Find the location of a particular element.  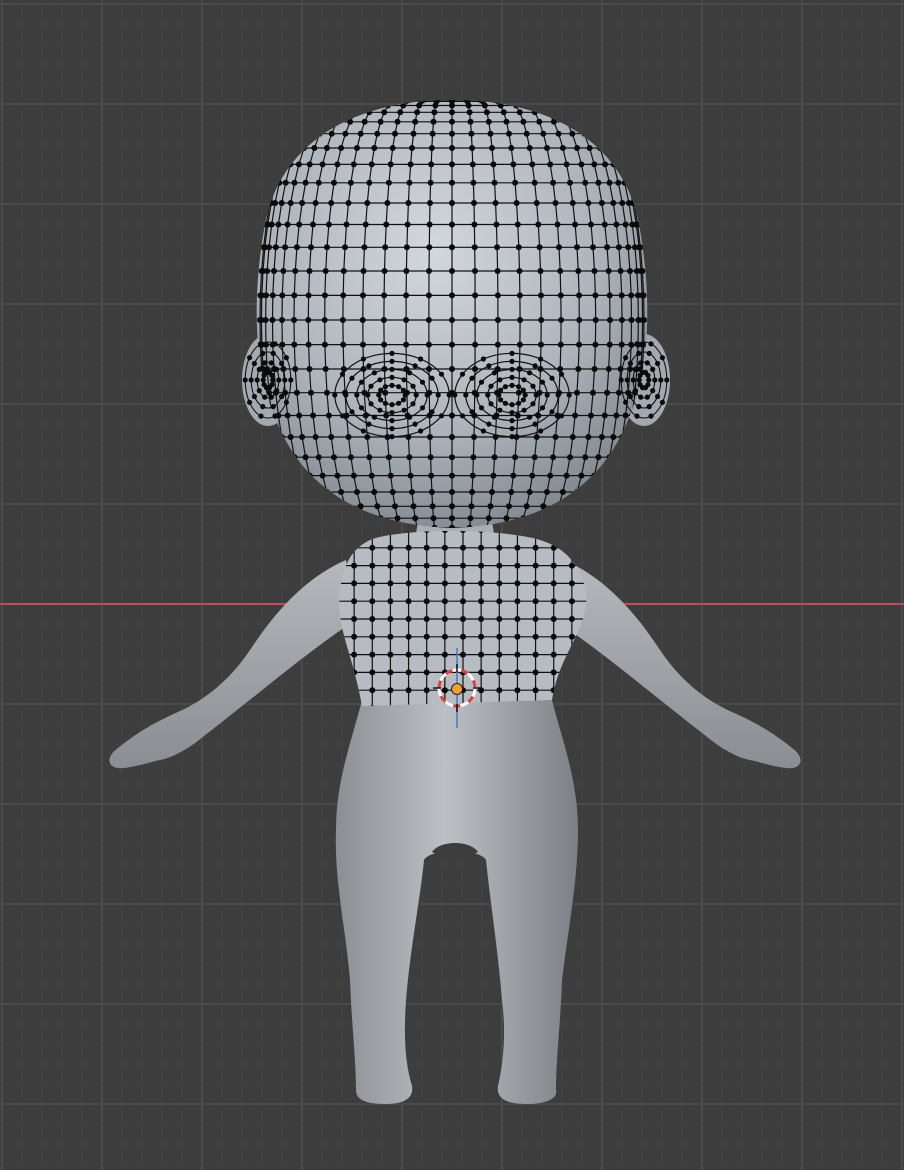

torso-wireframe is located at coordinates (463, 618).